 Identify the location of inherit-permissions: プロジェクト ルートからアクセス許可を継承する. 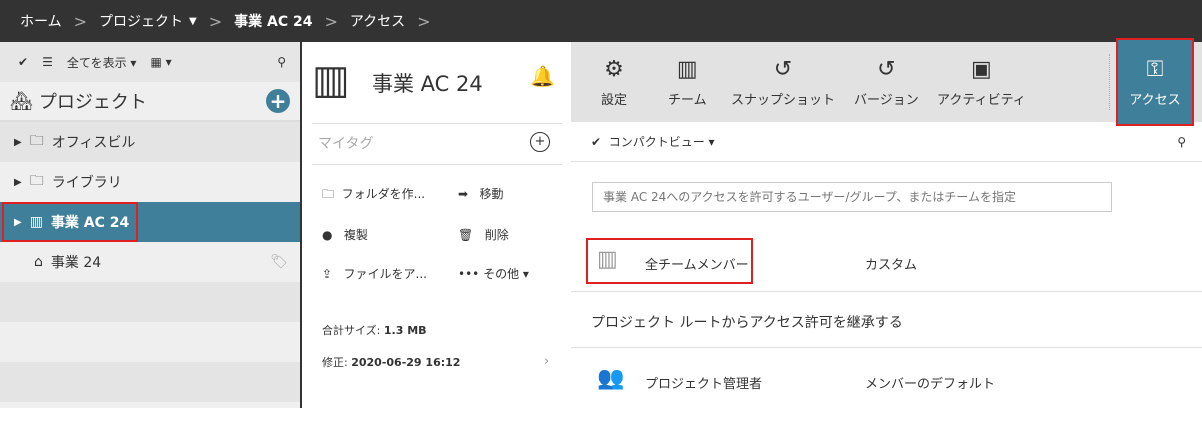
(886, 320).